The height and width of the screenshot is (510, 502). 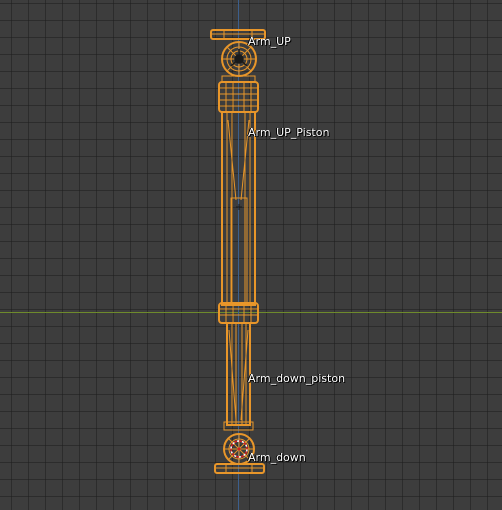 I want to click on object-label-arm-up: Arm_UP, so click(x=269, y=41).